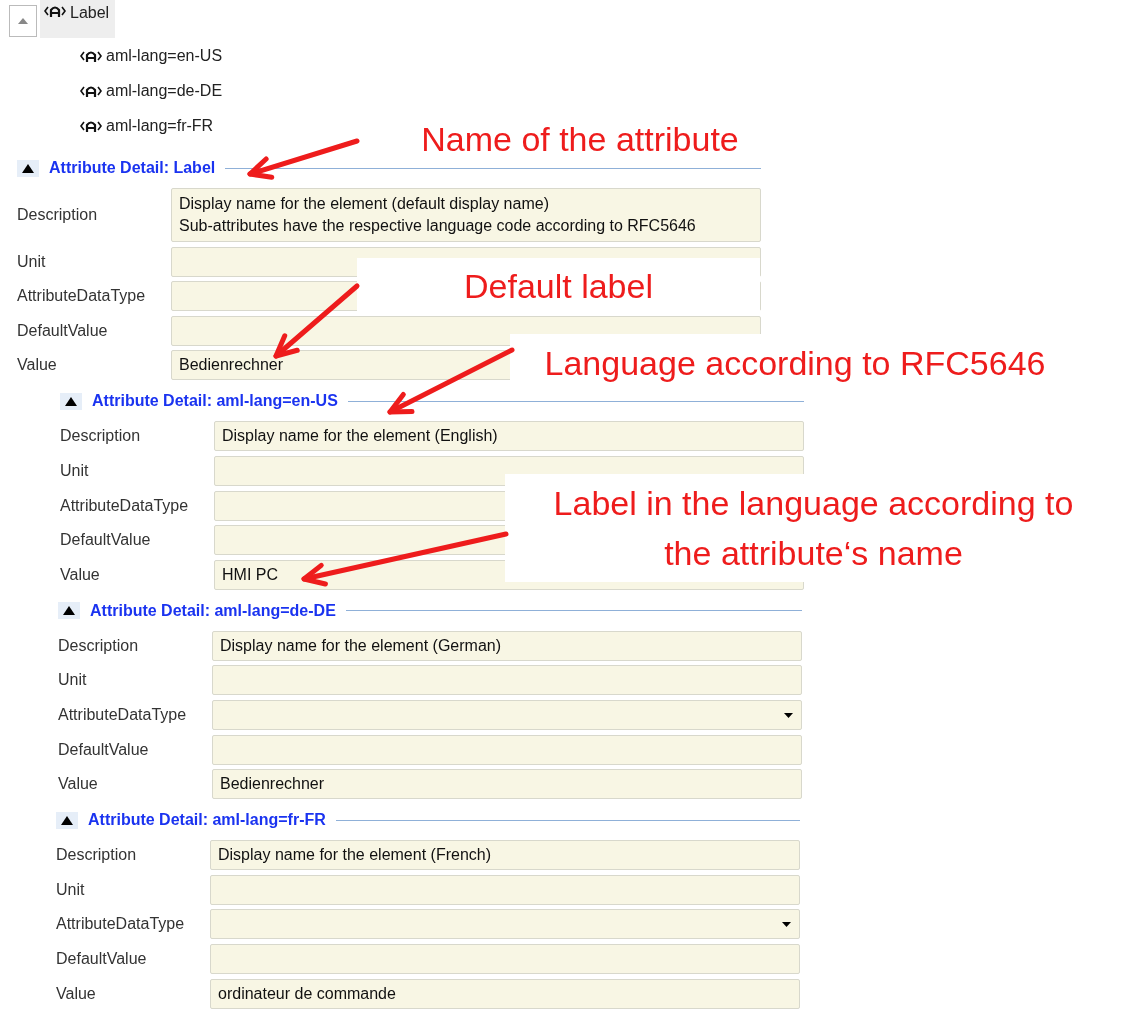  What do you see at coordinates (132, 168) in the screenshot?
I see `section-title: Attribute Detail: Label` at bounding box center [132, 168].